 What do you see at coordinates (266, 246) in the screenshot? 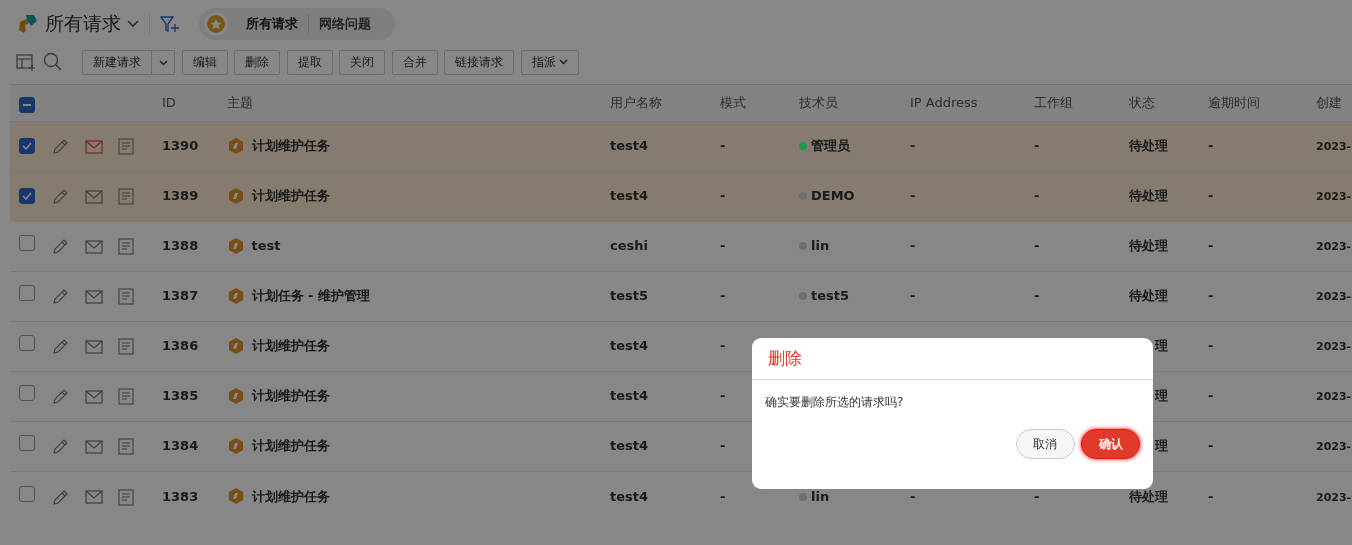
I see `subject-link: test` at bounding box center [266, 246].